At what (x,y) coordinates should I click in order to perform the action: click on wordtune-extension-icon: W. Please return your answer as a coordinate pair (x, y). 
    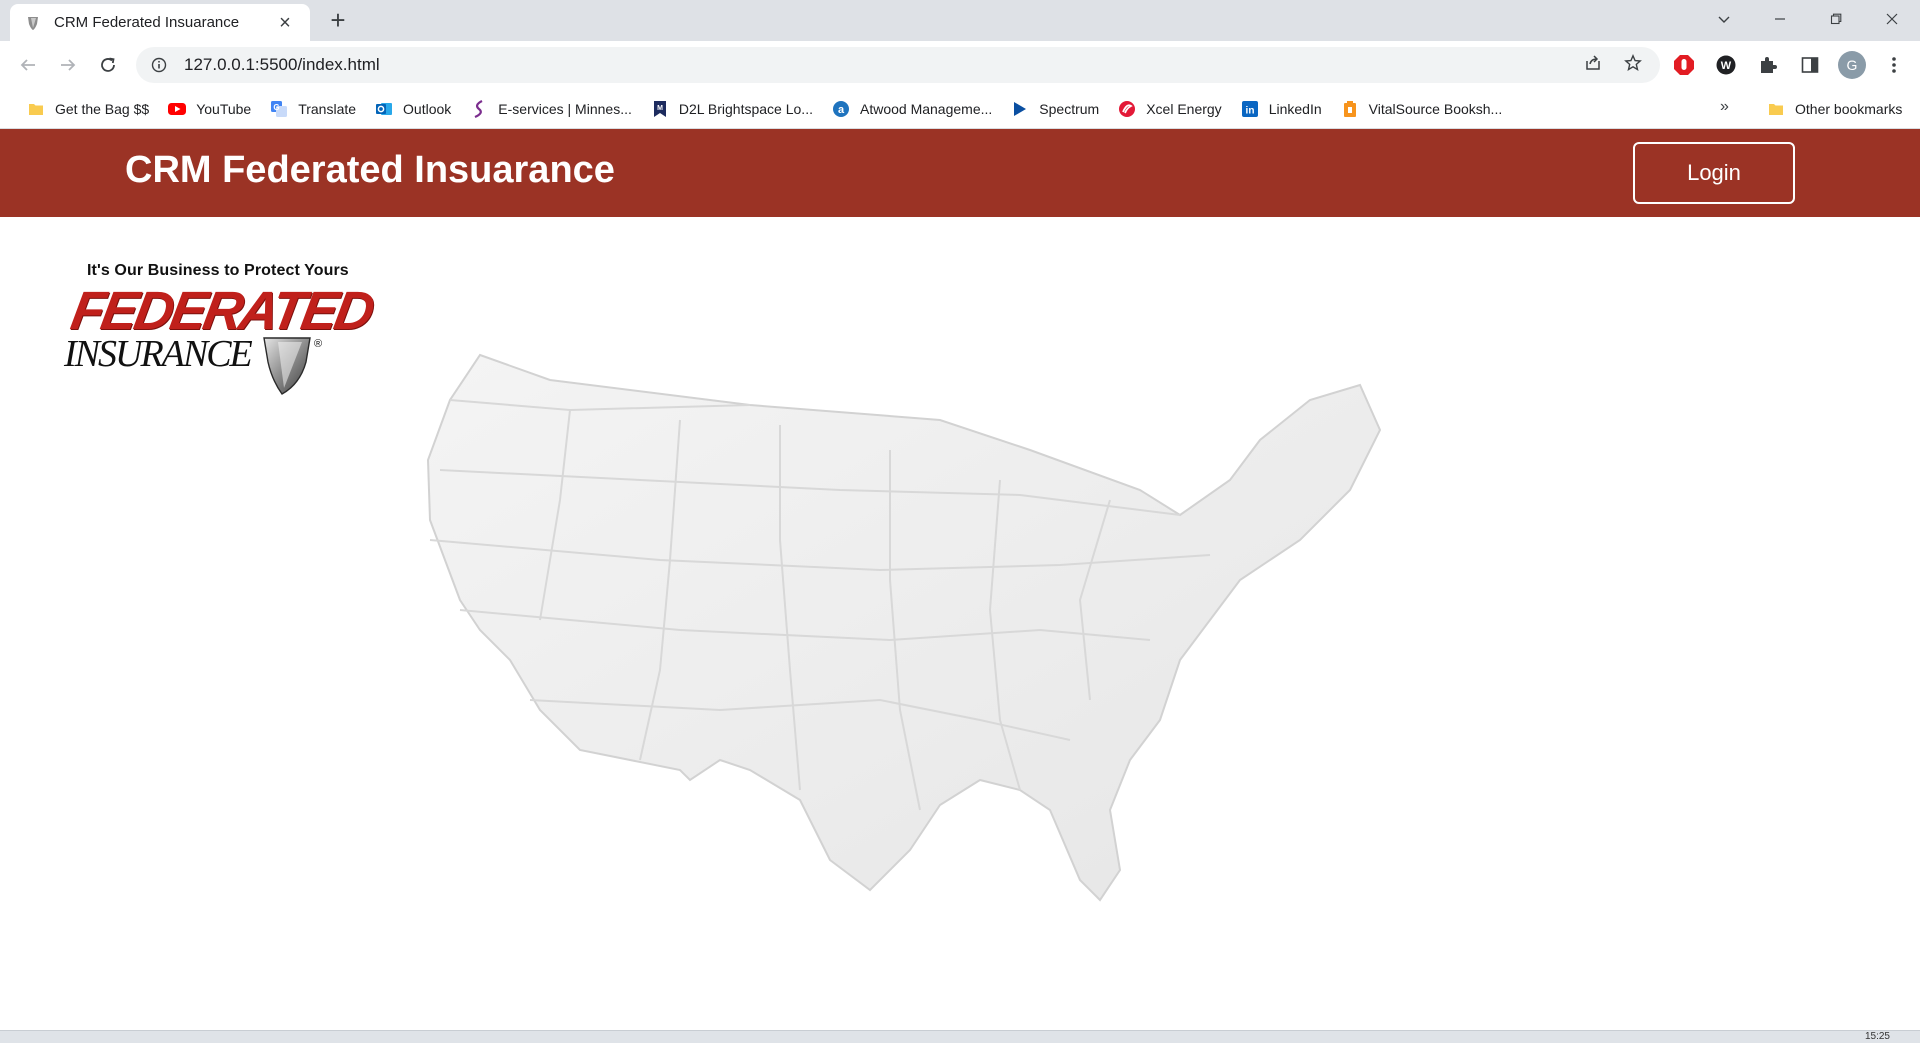
    Looking at the image, I should click on (1726, 65).